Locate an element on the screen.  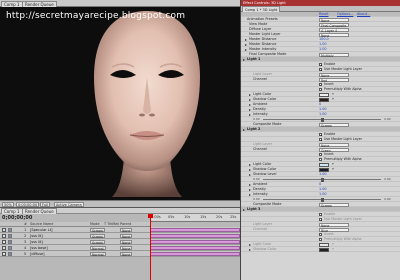
current-time-indicator-handle is located at coordinates (150, 216).